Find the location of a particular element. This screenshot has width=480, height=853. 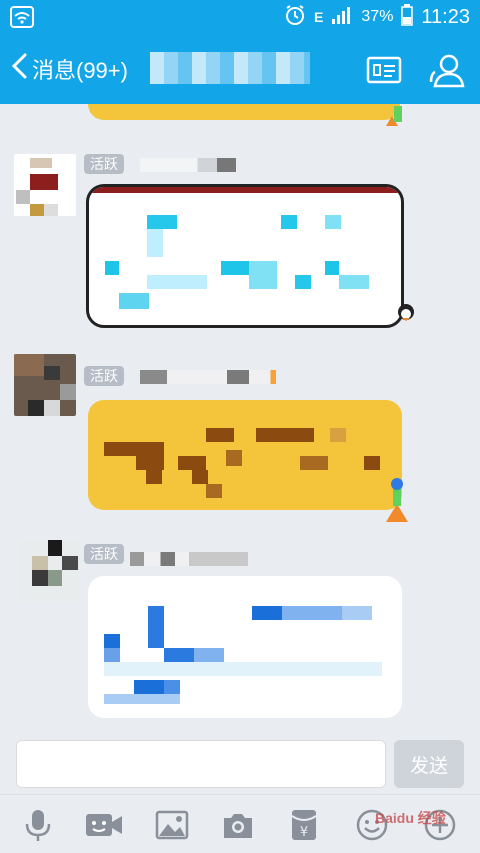

person-icon is located at coordinates (447, 71).